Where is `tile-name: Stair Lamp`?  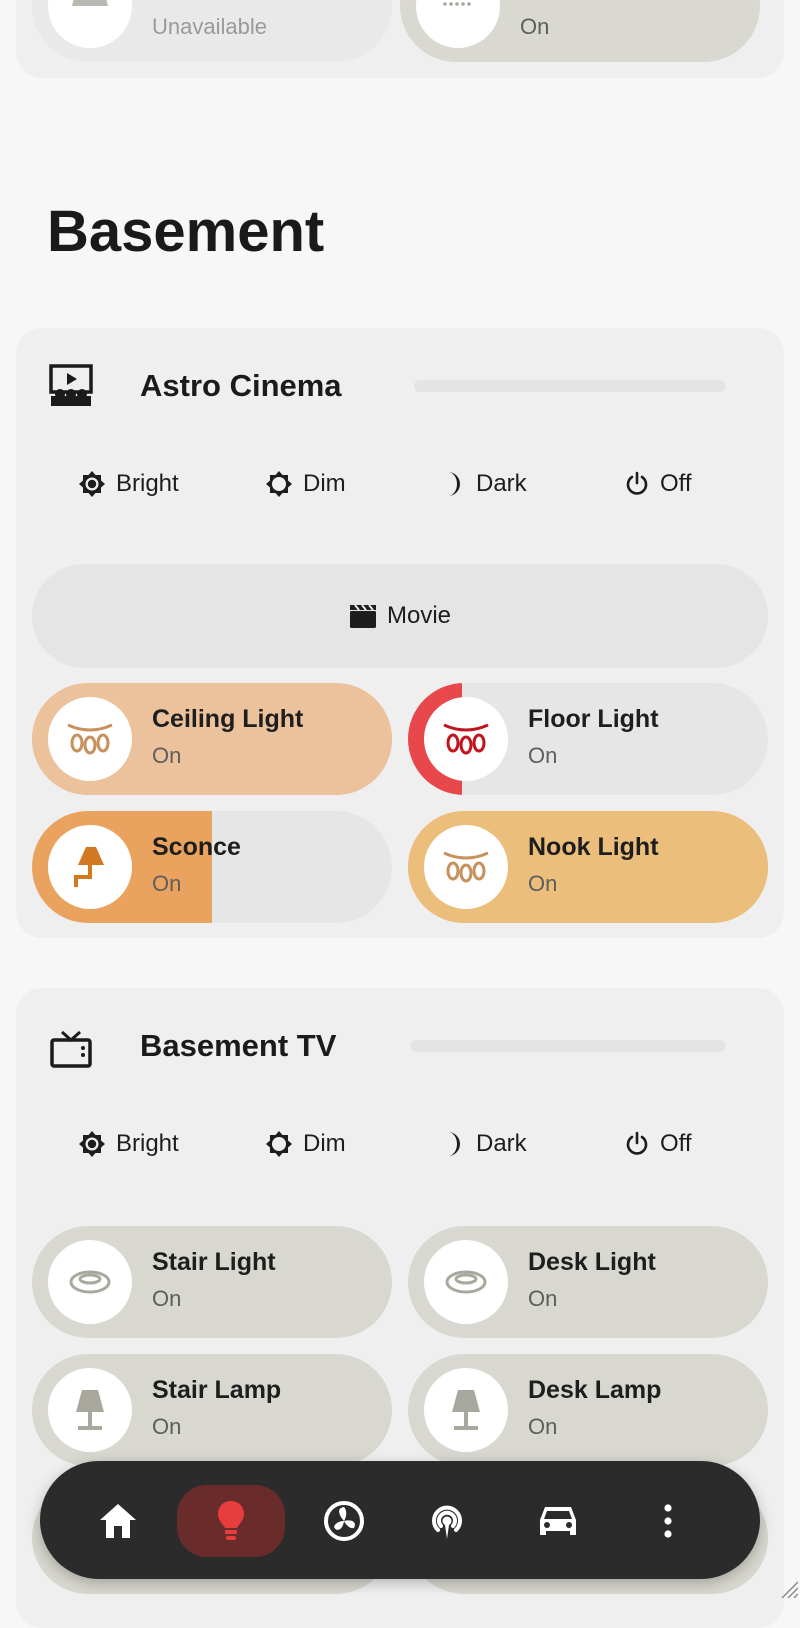 tile-name: Stair Lamp is located at coordinates (217, 1390).